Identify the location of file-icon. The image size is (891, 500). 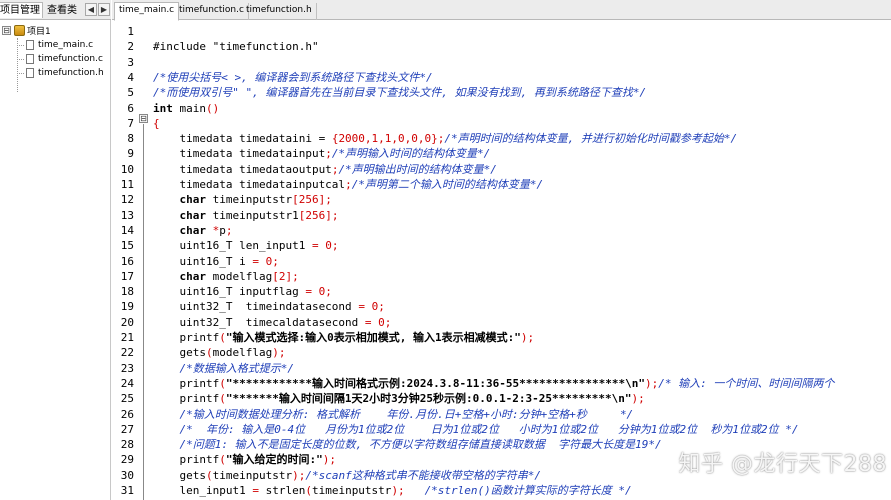
(30, 45).